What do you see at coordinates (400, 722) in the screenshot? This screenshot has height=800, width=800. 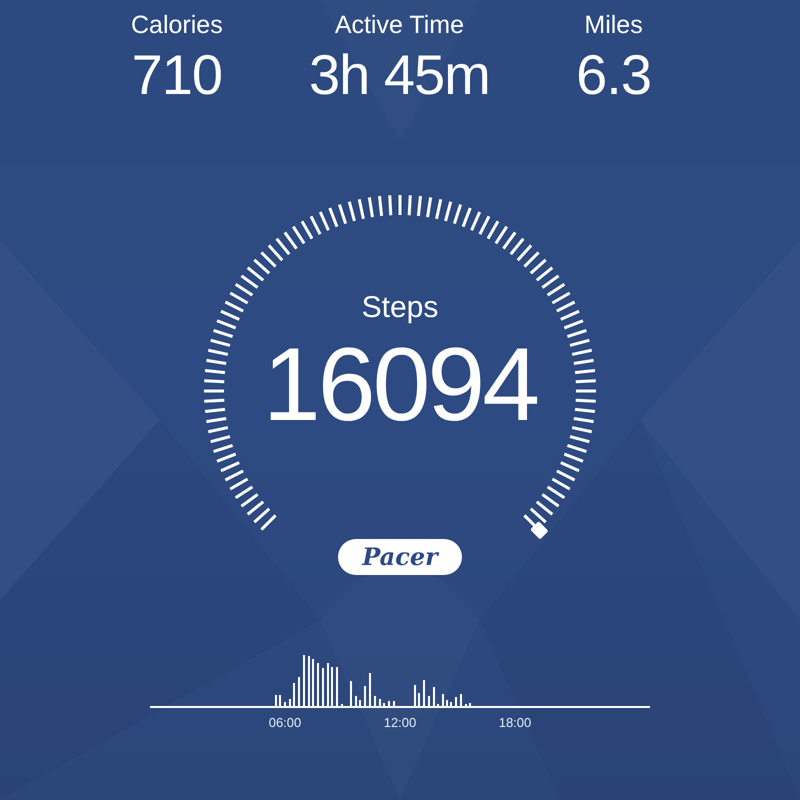 I see `time-label: 12:00` at bounding box center [400, 722].